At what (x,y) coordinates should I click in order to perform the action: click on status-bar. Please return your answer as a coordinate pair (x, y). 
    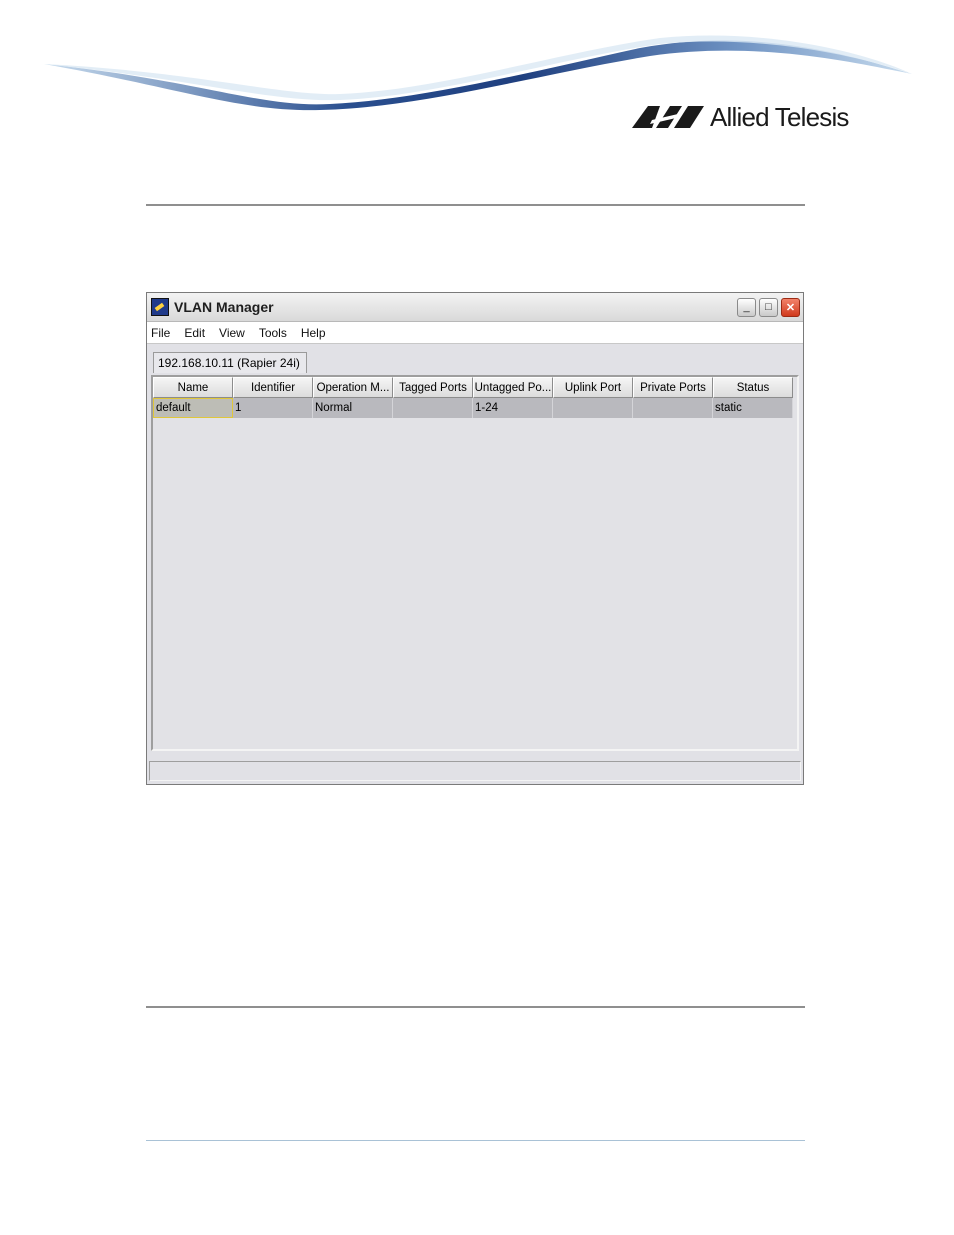
    Looking at the image, I should click on (475, 771).